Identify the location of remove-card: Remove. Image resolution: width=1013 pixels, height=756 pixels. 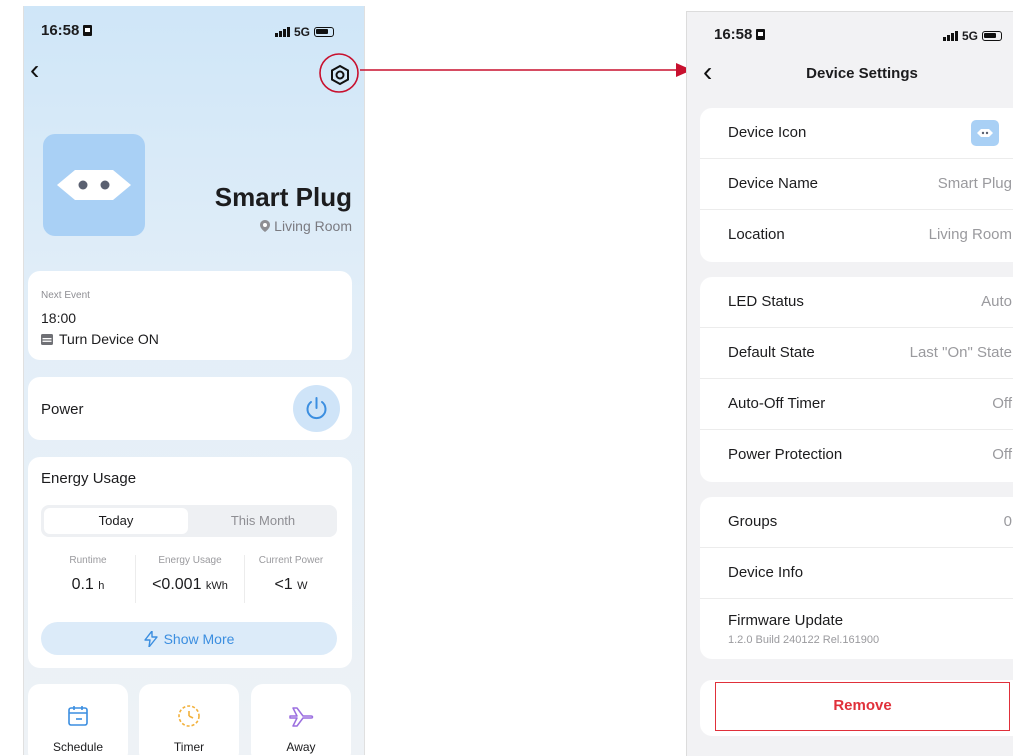
(856, 708).